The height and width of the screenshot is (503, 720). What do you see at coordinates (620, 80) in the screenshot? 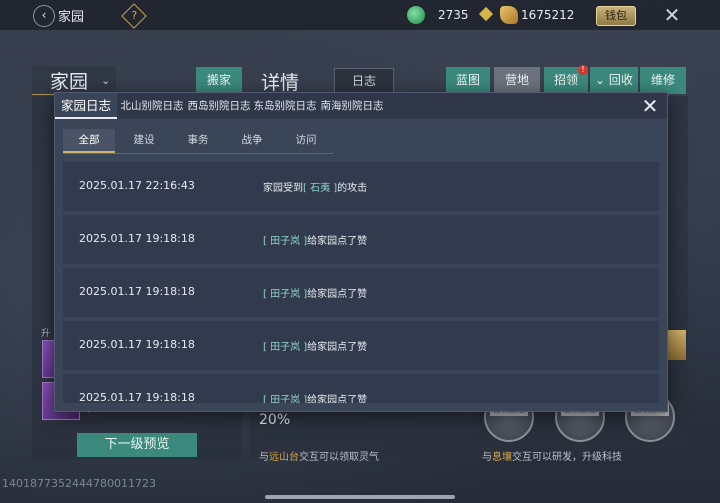
I see `recycle-label: 回收` at bounding box center [620, 80].